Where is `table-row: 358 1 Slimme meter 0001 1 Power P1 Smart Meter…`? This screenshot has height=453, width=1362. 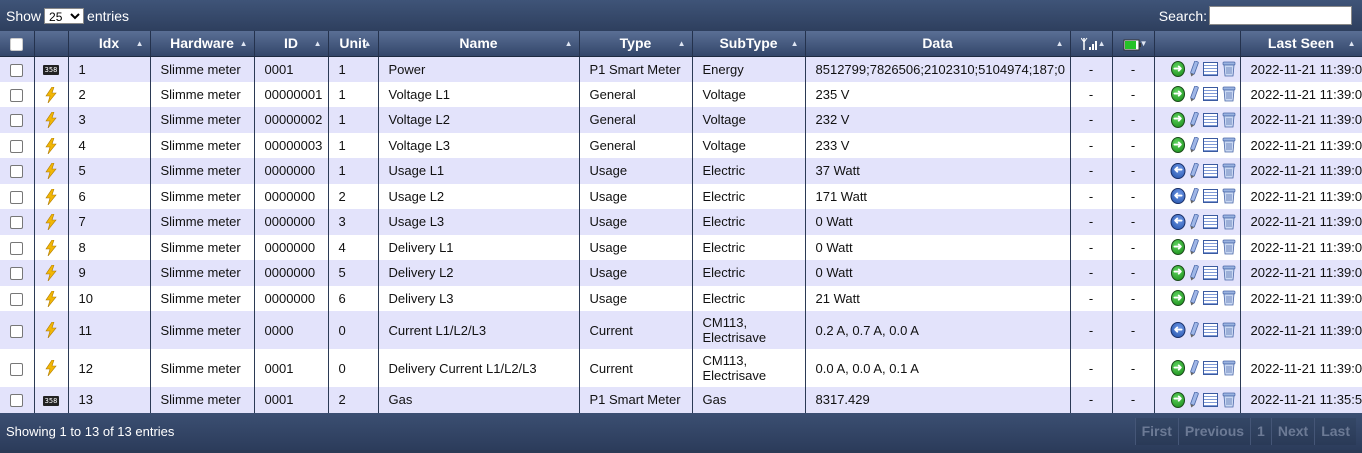
table-row: 358 1 Slimme meter 0001 1 Power P1 Smart Meter… is located at coordinates (681, 69).